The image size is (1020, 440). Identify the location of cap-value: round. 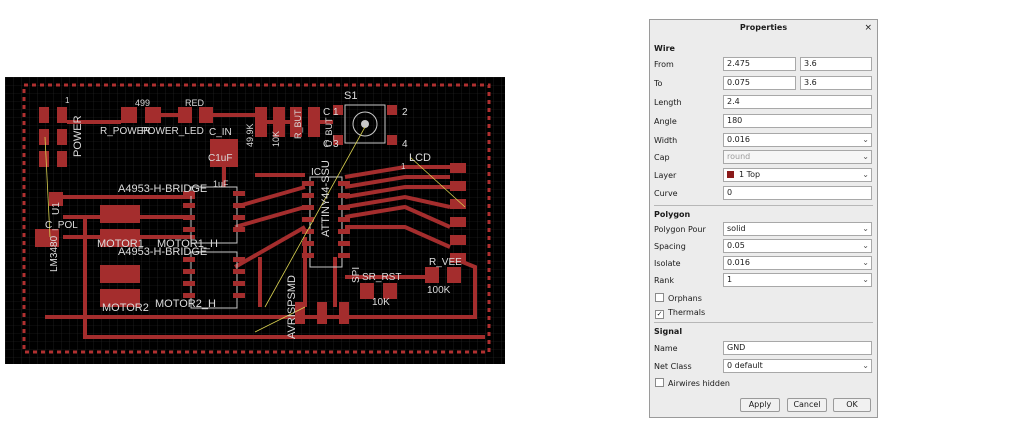
(739, 156).